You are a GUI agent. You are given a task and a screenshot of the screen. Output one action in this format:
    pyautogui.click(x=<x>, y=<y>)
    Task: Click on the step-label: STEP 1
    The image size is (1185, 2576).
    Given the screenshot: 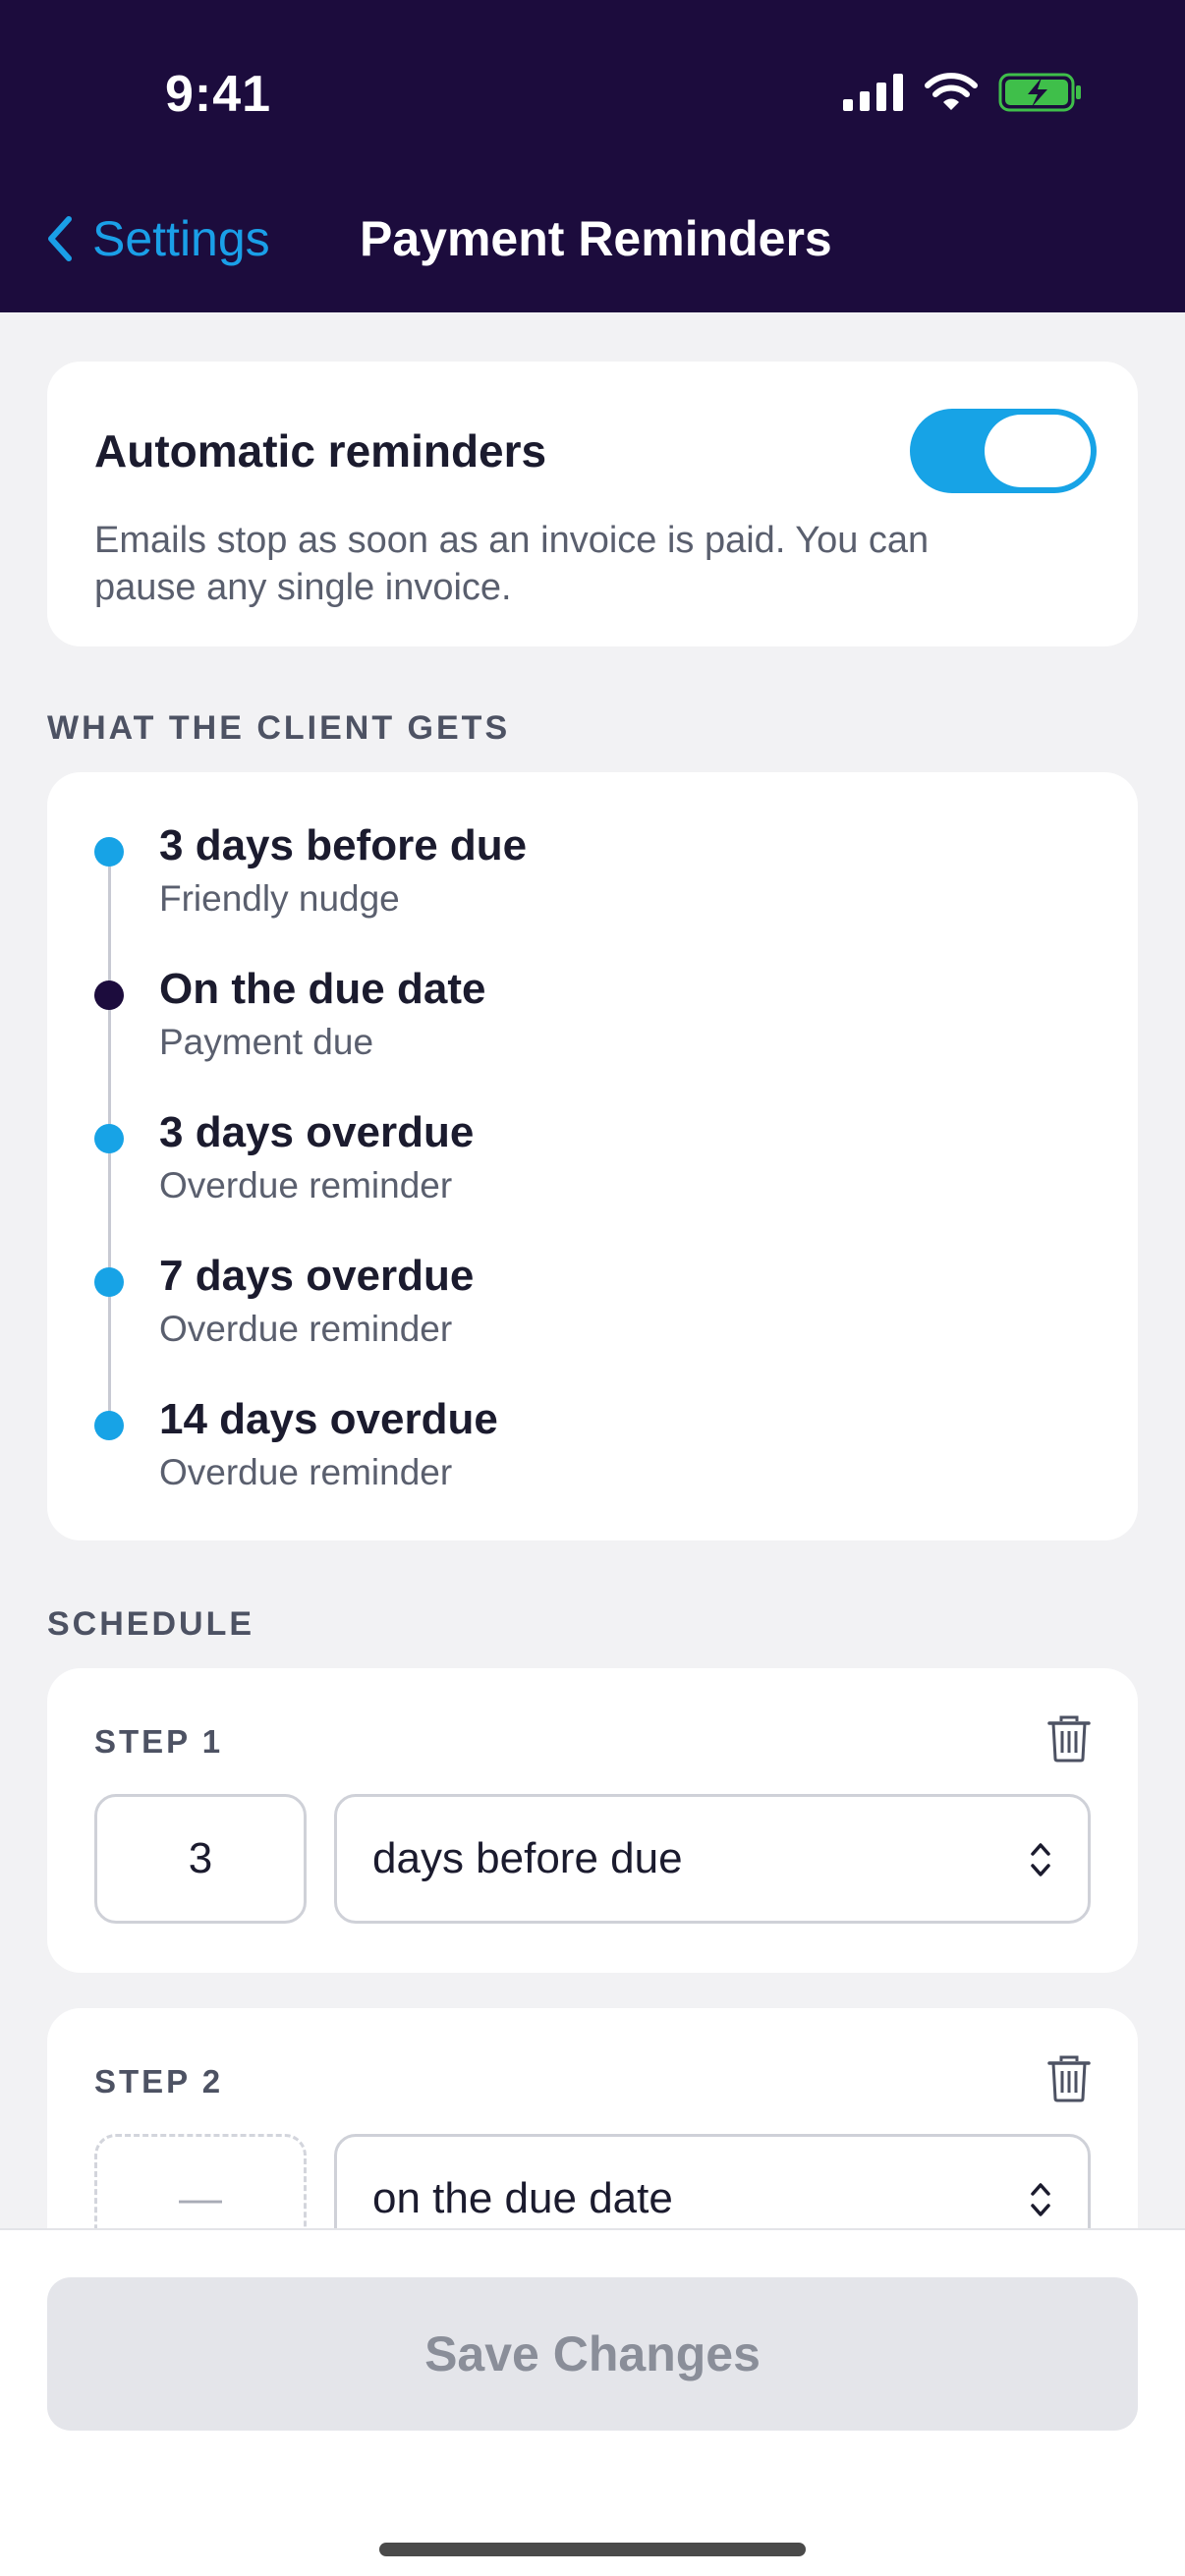 What is the action you would take?
    pyautogui.click(x=159, y=1741)
    